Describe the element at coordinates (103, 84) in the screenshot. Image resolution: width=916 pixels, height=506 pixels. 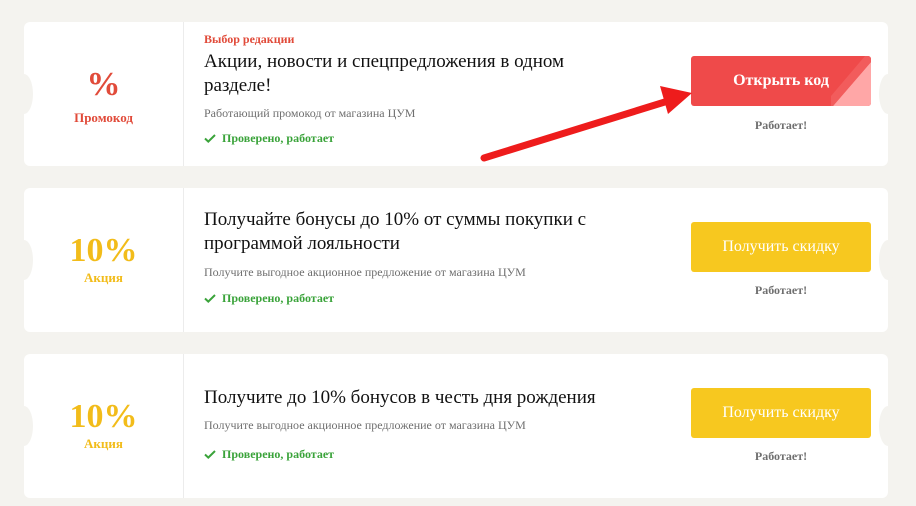
I see `badge-value: %` at that location.